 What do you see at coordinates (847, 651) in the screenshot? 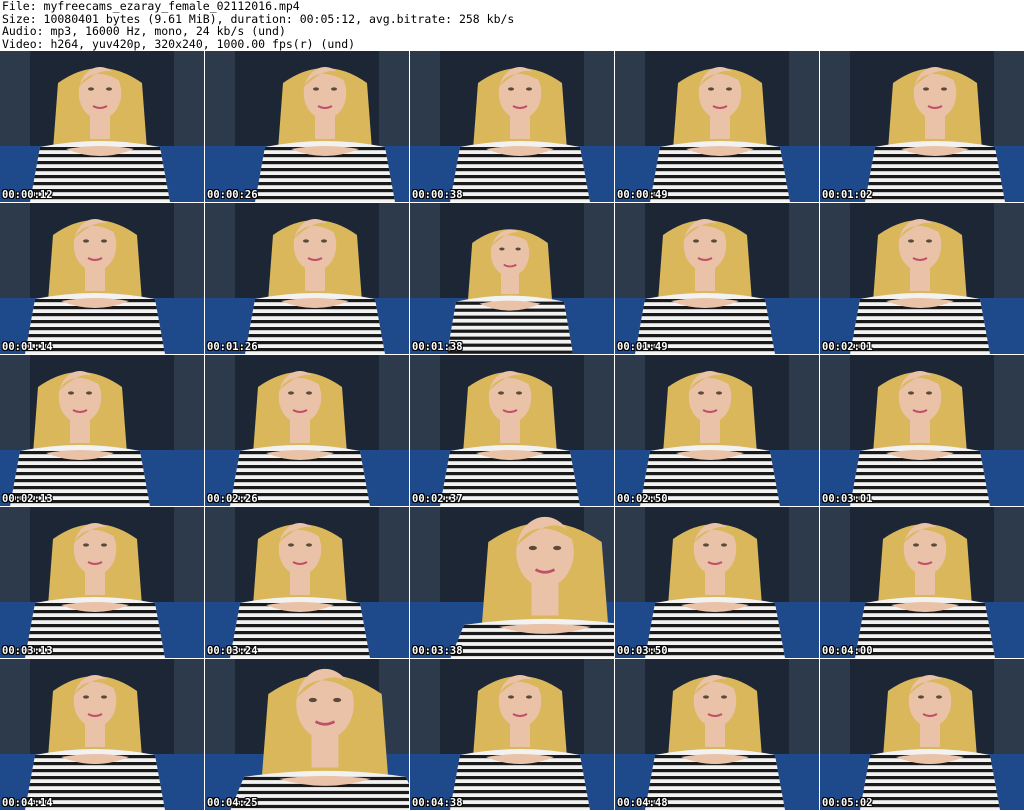
I see `thumbnail-timestamp: 00:04:00` at bounding box center [847, 651].